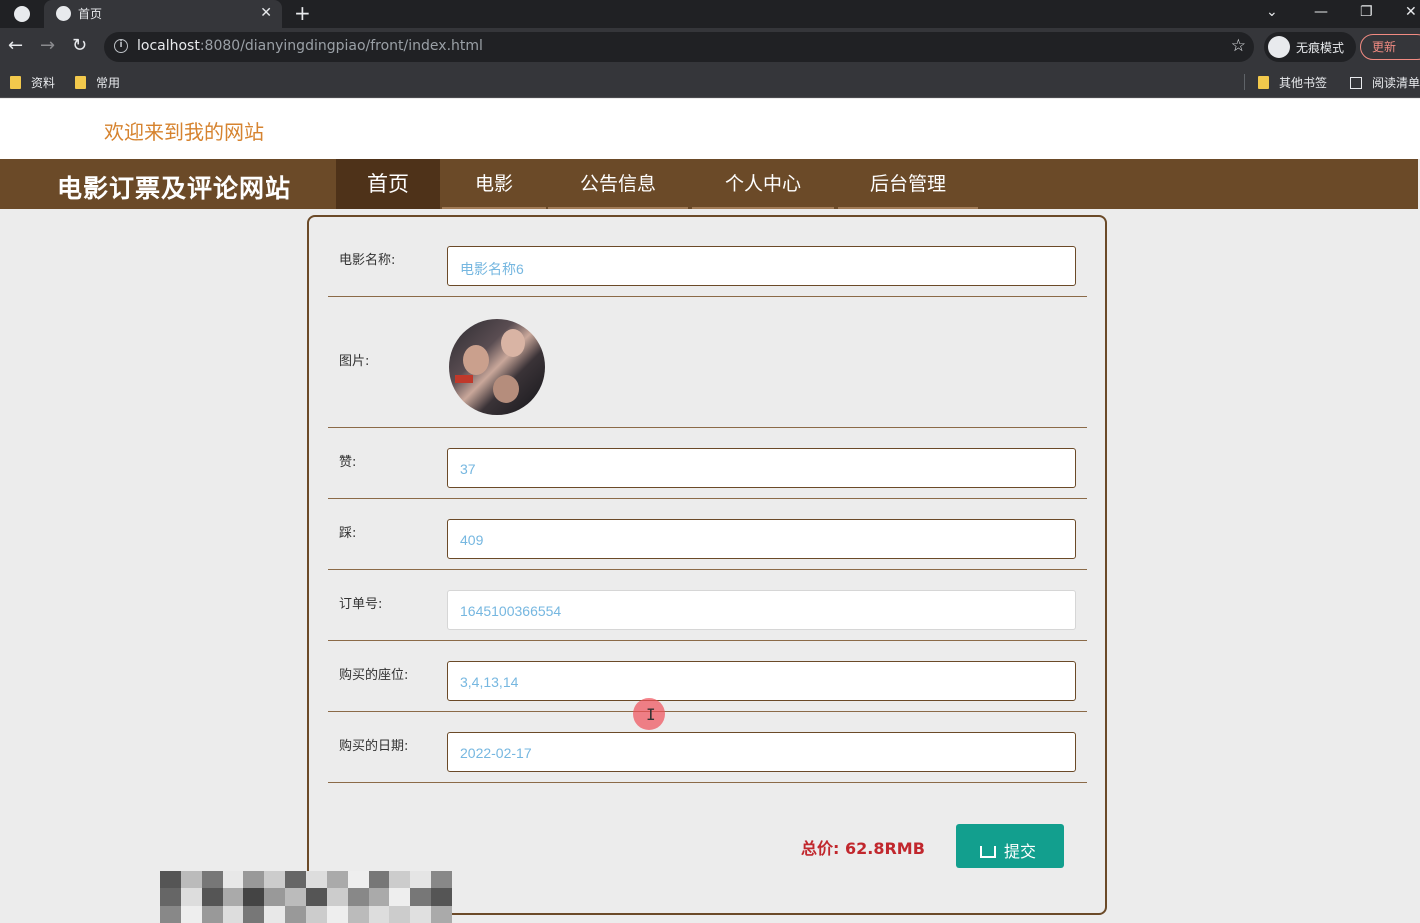 The image size is (1420, 923). Describe the element at coordinates (1321, 12) in the screenshot. I see `minimize-icon: —` at that location.